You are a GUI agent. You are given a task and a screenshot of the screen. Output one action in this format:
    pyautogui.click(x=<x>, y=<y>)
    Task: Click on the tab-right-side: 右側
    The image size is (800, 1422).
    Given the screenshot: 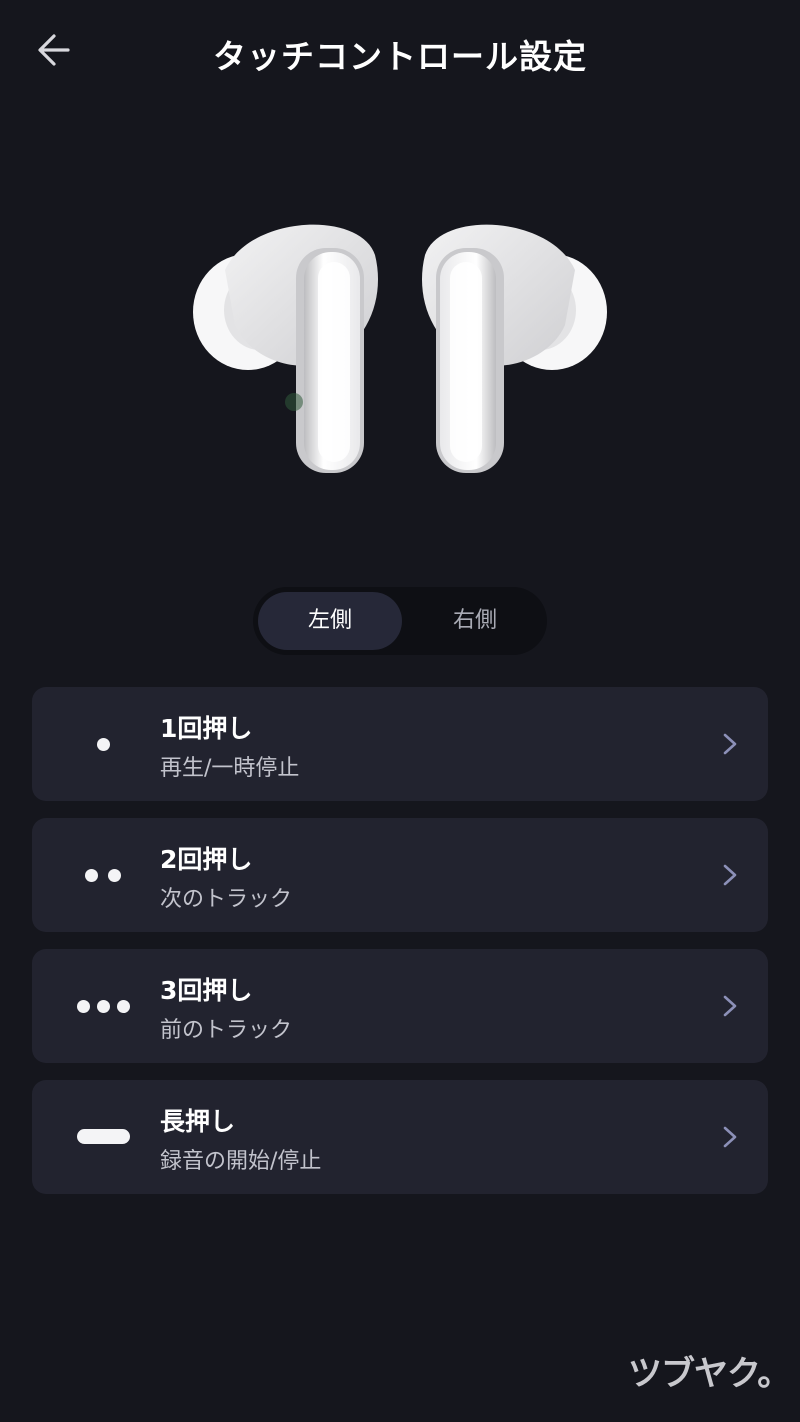 What is the action you would take?
    pyautogui.click(x=475, y=621)
    